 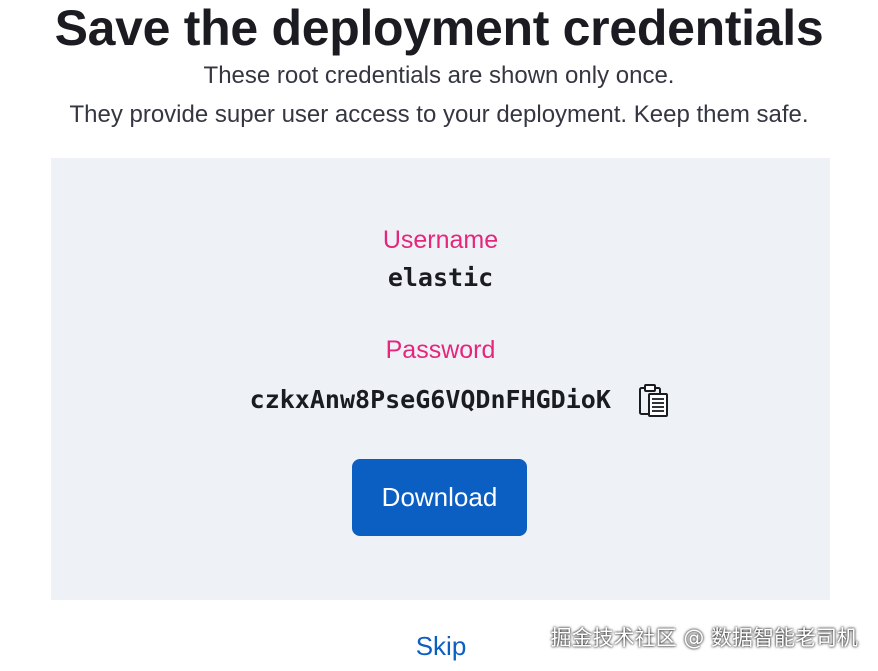 I want to click on username-label: Username, so click(x=440, y=240).